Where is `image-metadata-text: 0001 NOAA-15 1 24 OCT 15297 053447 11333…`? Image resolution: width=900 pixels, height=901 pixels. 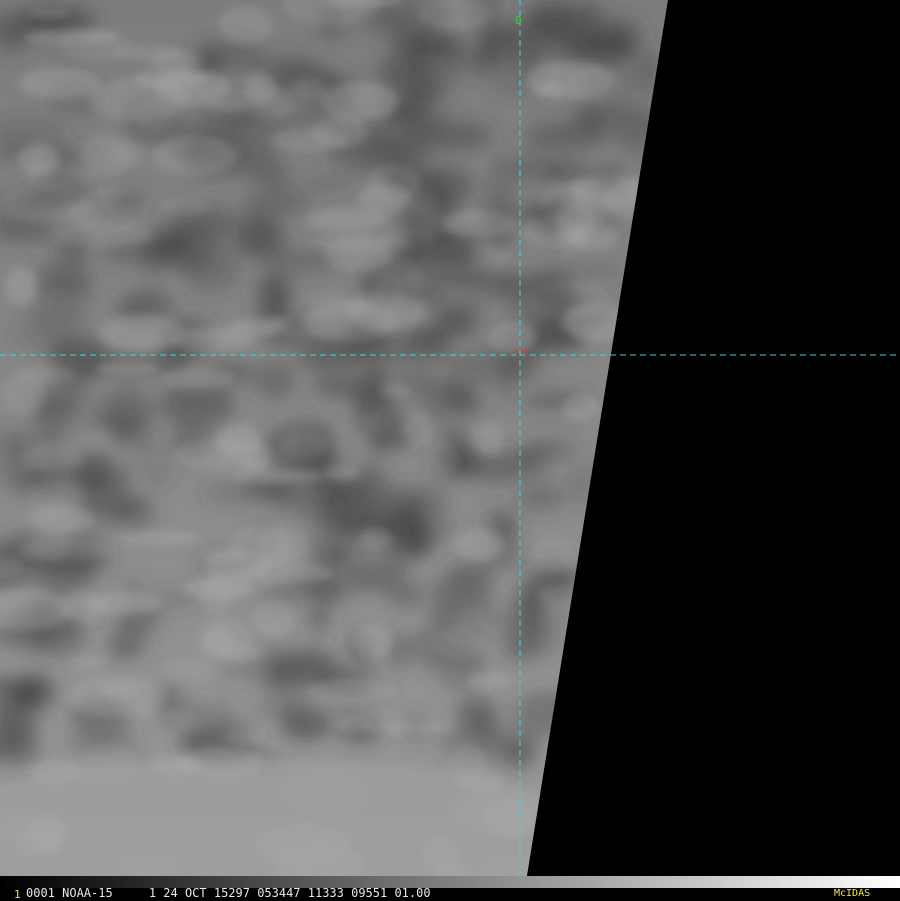 image-metadata-text: 0001 NOAA-15 1 24 OCT 15297 053447 11333… is located at coordinates (228, 893).